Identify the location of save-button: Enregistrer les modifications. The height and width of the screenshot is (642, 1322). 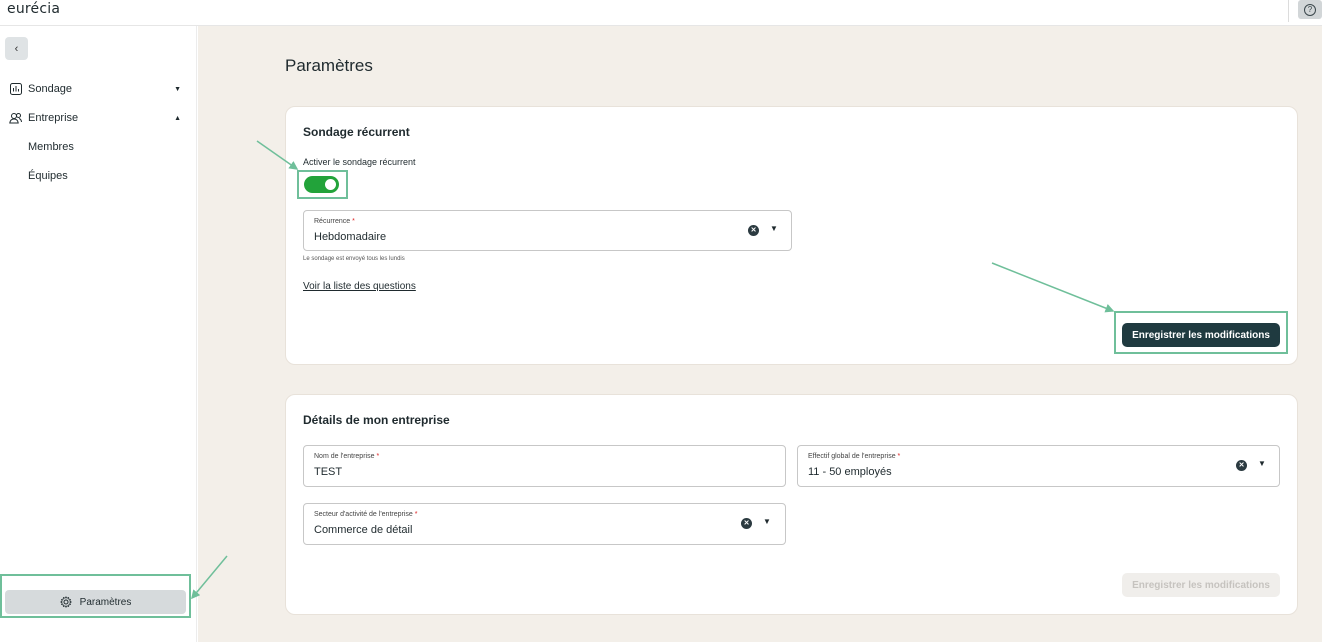
(1201, 335).